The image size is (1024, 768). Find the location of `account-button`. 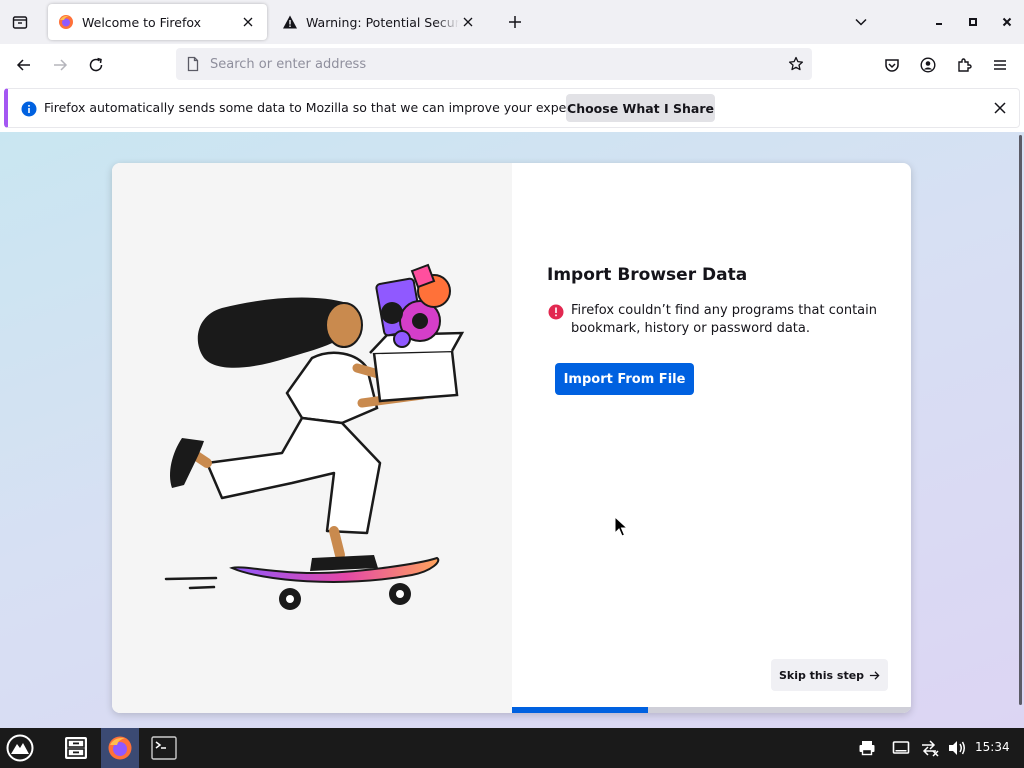

account-button is located at coordinates (928, 65).